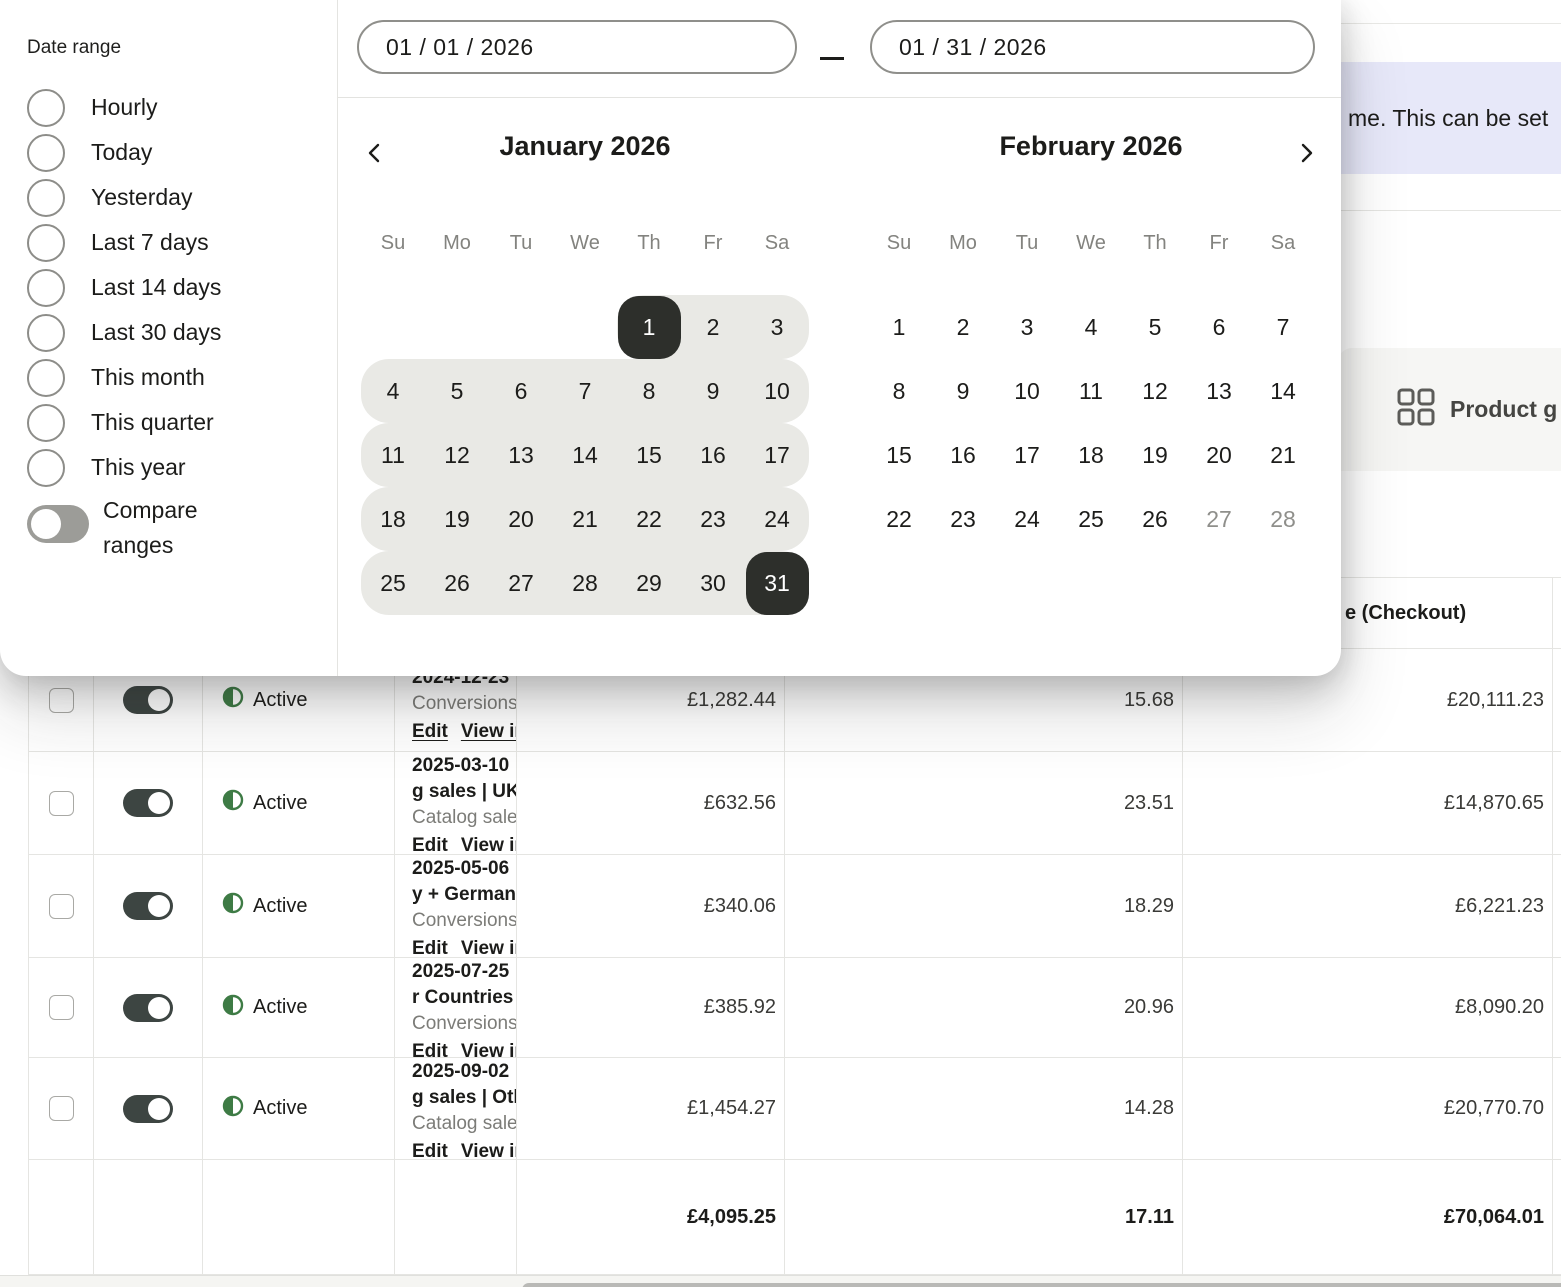 Image resolution: width=1561 pixels, height=1287 pixels. I want to click on date-range-option-yesterday: Yesterday, so click(124, 197).